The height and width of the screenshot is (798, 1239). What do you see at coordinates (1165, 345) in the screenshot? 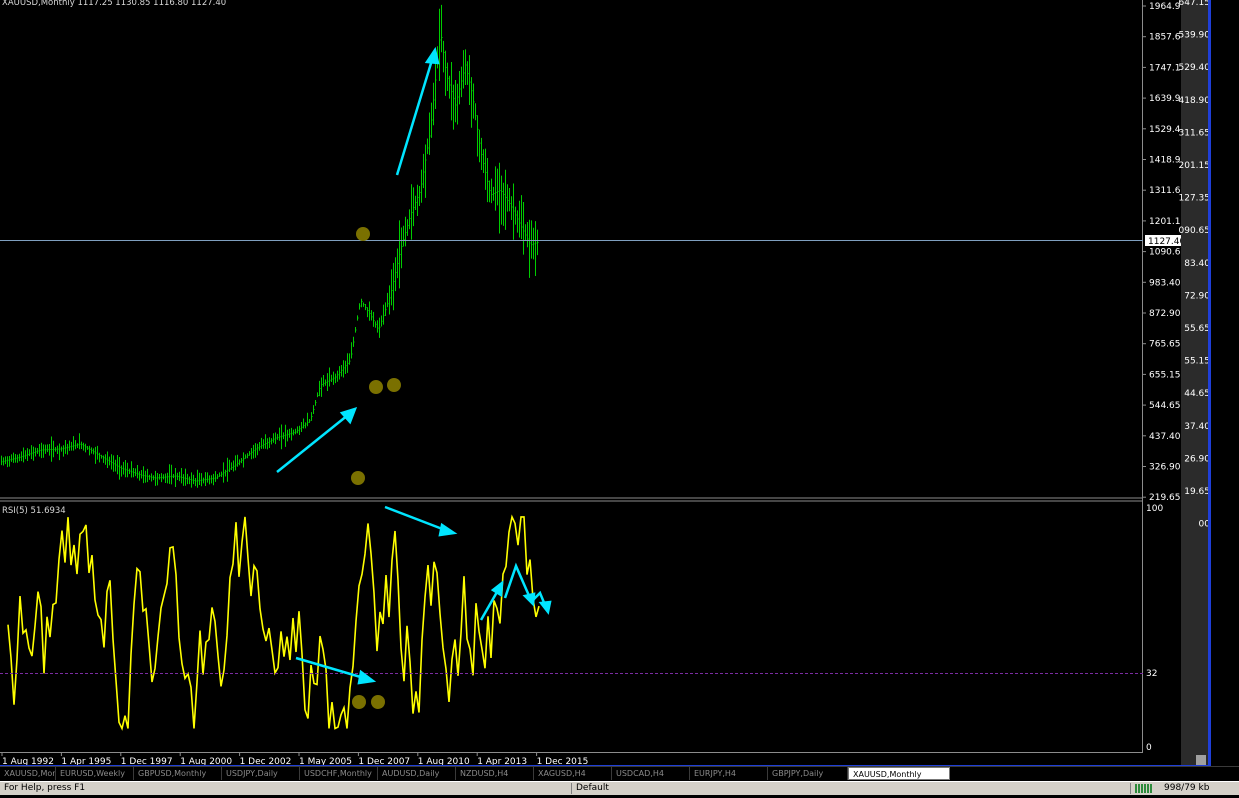
I see `price-label: 765.65` at bounding box center [1165, 345].